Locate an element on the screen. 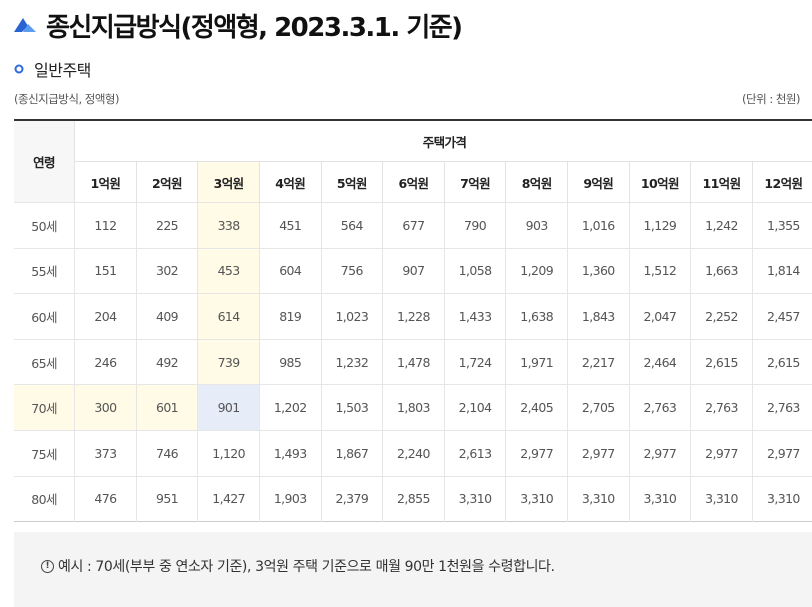 The height and width of the screenshot is (607, 812). price-column-header: 2억원 is located at coordinates (166, 182).